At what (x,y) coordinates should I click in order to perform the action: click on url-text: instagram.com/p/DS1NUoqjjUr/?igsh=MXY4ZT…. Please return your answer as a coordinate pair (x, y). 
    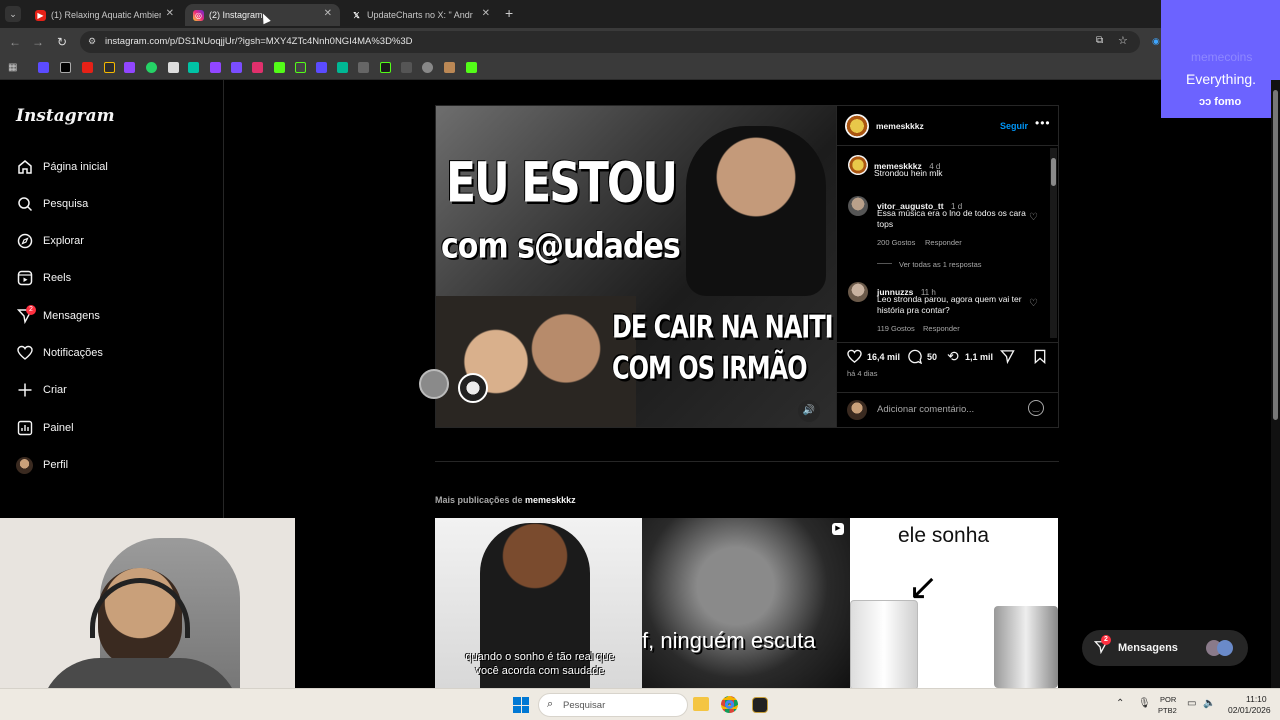
    Looking at the image, I should click on (259, 41).